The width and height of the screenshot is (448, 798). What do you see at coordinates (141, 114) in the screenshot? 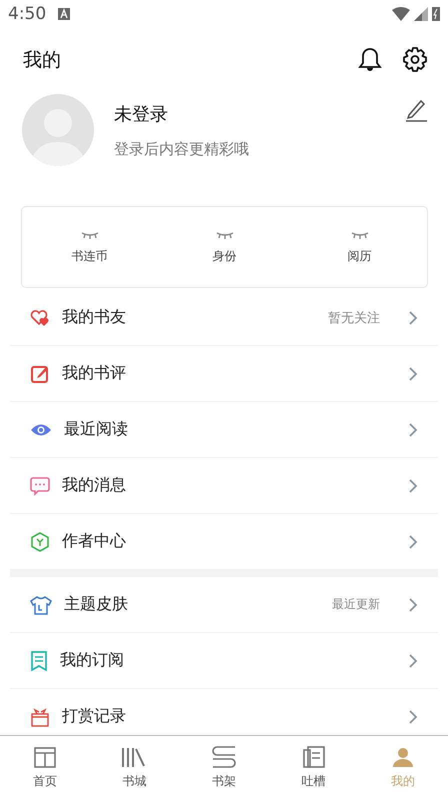
I see `user-name: 未登录` at bounding box center [141, 114].